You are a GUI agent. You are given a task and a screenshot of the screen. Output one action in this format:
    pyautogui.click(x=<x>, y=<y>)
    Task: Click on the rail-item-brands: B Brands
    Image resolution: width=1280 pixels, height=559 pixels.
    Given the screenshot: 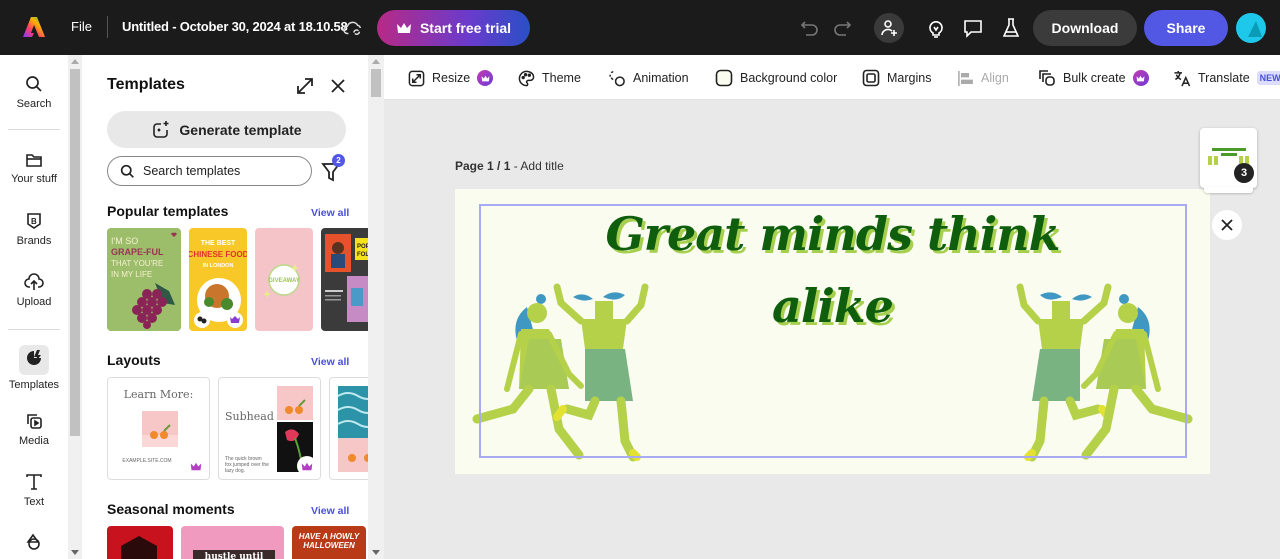 What is the action you would take?
    pyautogui.click(x=34, y=229)
    